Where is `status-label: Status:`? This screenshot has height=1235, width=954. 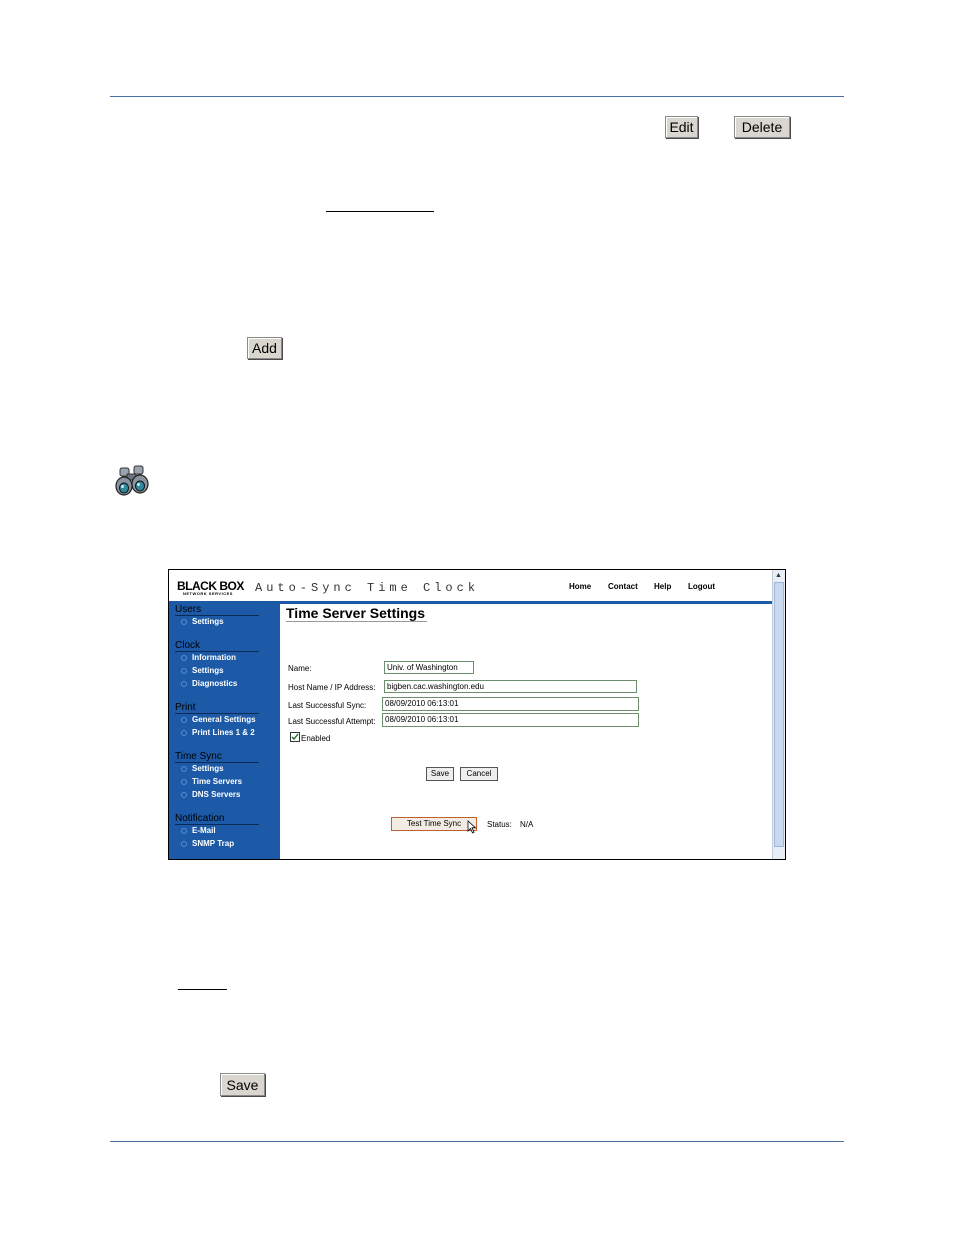 status-label: Status: is located at coordinates (499, 824).